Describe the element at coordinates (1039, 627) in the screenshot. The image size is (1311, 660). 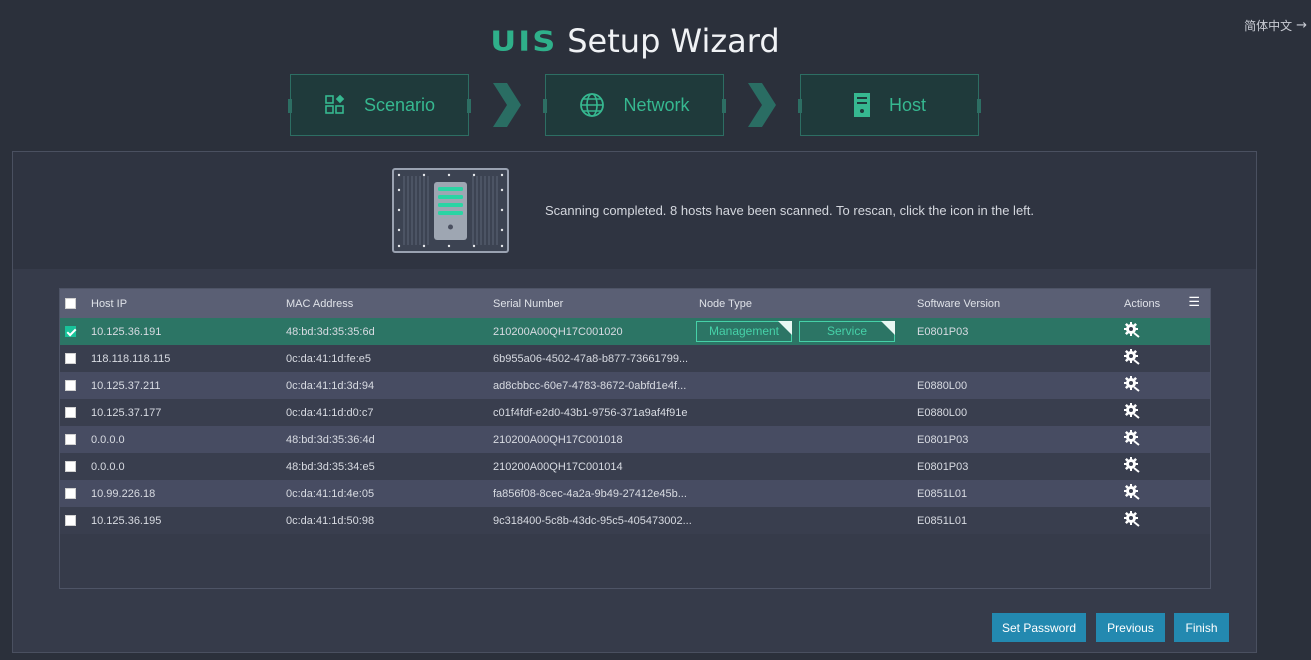
I see `set-password-button: Set Password` at that location.